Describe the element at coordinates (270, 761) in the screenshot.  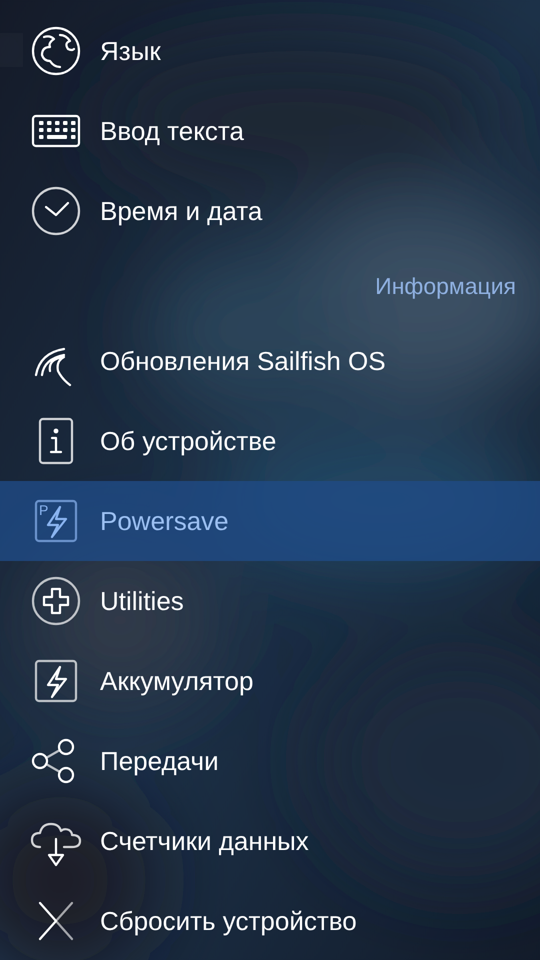
I see `menu-item: Передачи` at that location.